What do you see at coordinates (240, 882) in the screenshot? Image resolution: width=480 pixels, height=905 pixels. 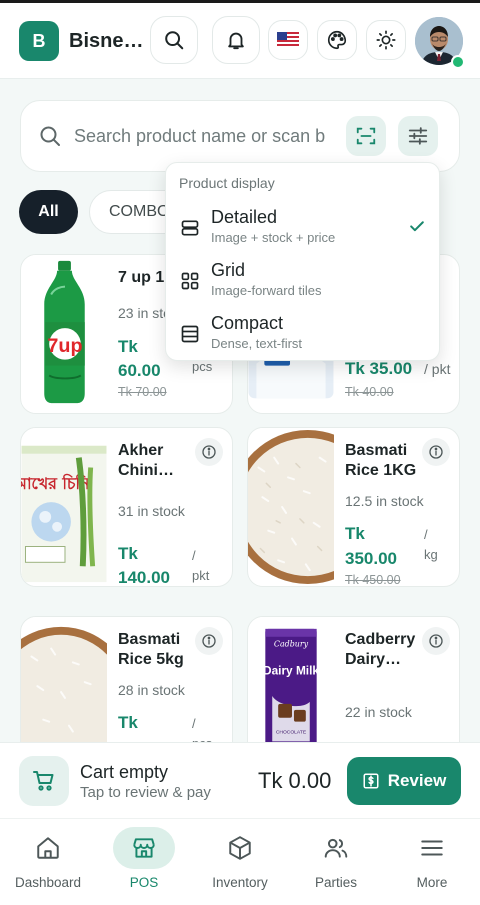 I see `nav-label: Inventory` at bounding box center [240, 882].